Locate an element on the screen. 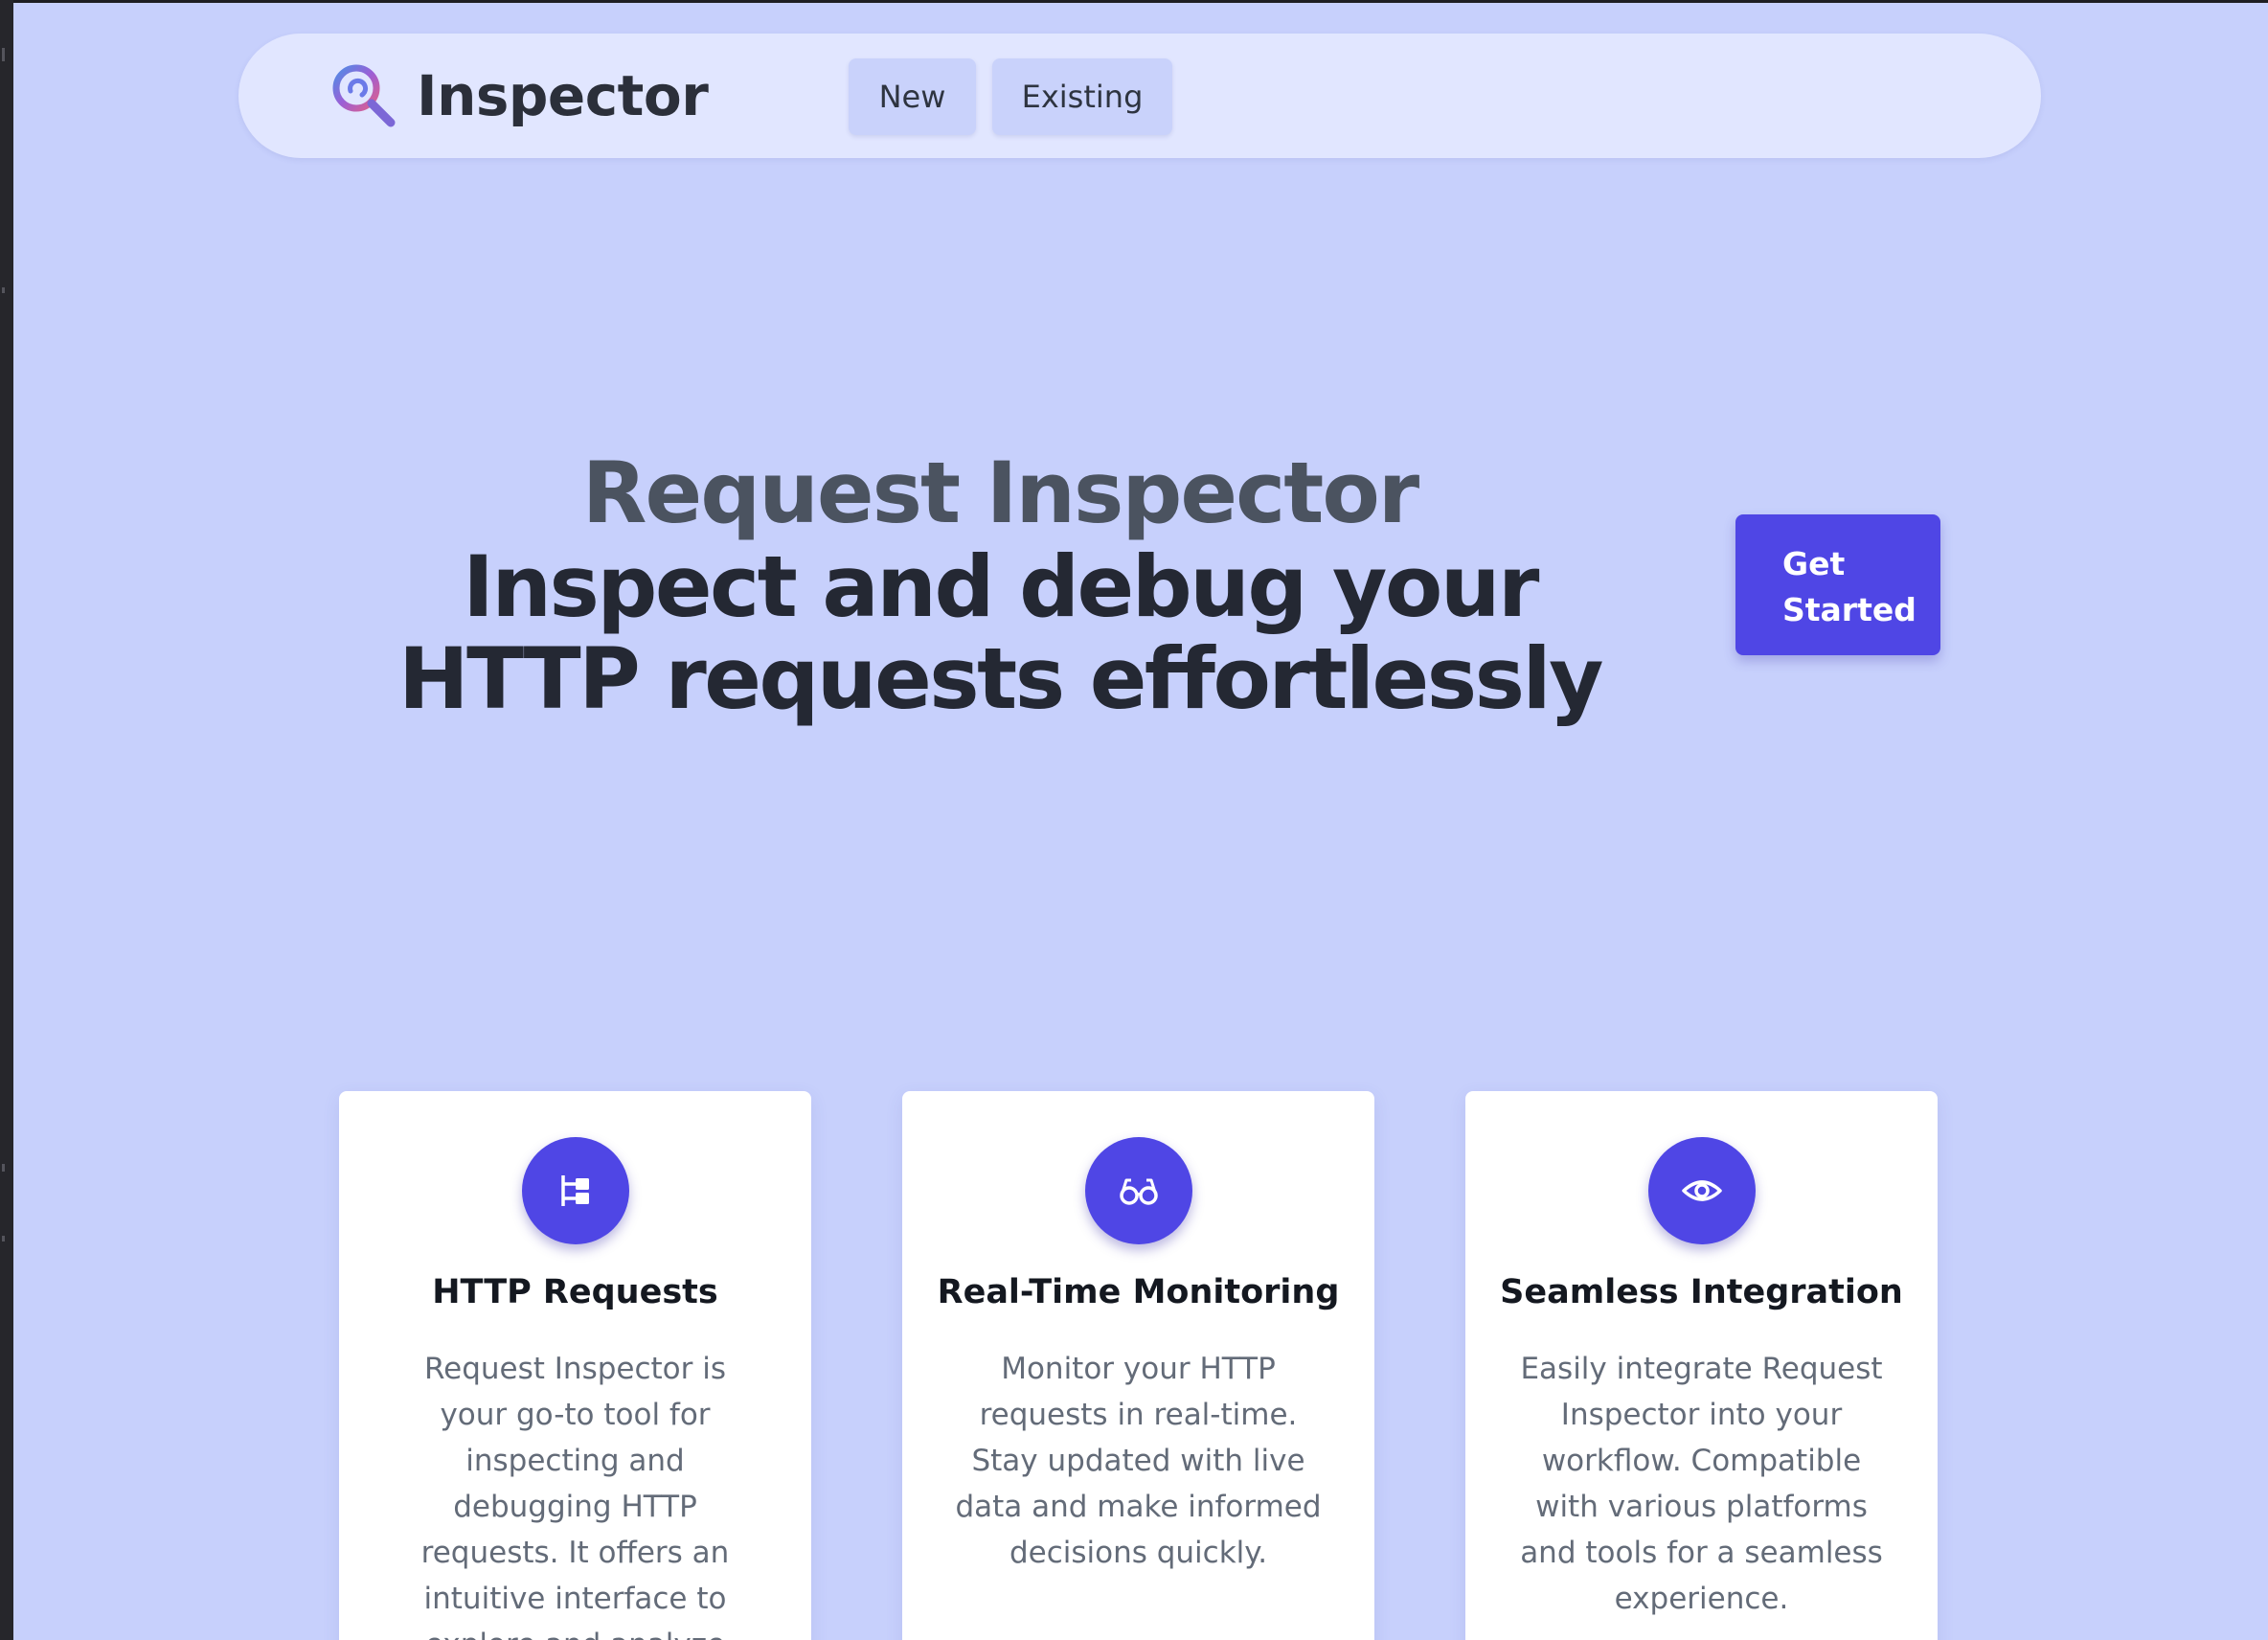 The height and width of the screenshot is (1640, 2268). eye-icon is located at coordinates (1702, 1190).